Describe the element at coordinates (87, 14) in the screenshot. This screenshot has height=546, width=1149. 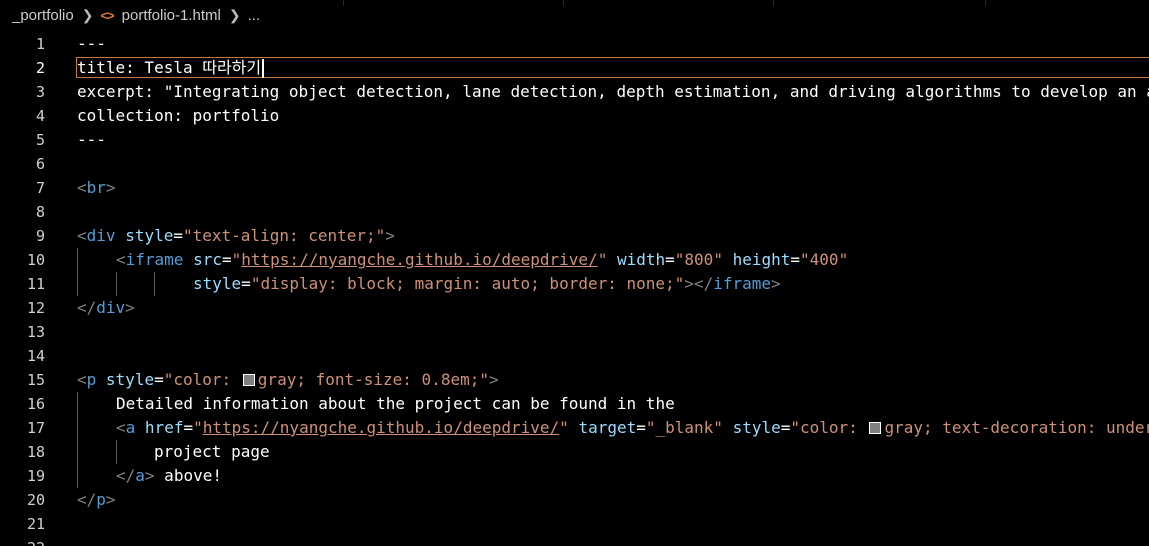
I see `chevron-right-icon: ❯` at that location.